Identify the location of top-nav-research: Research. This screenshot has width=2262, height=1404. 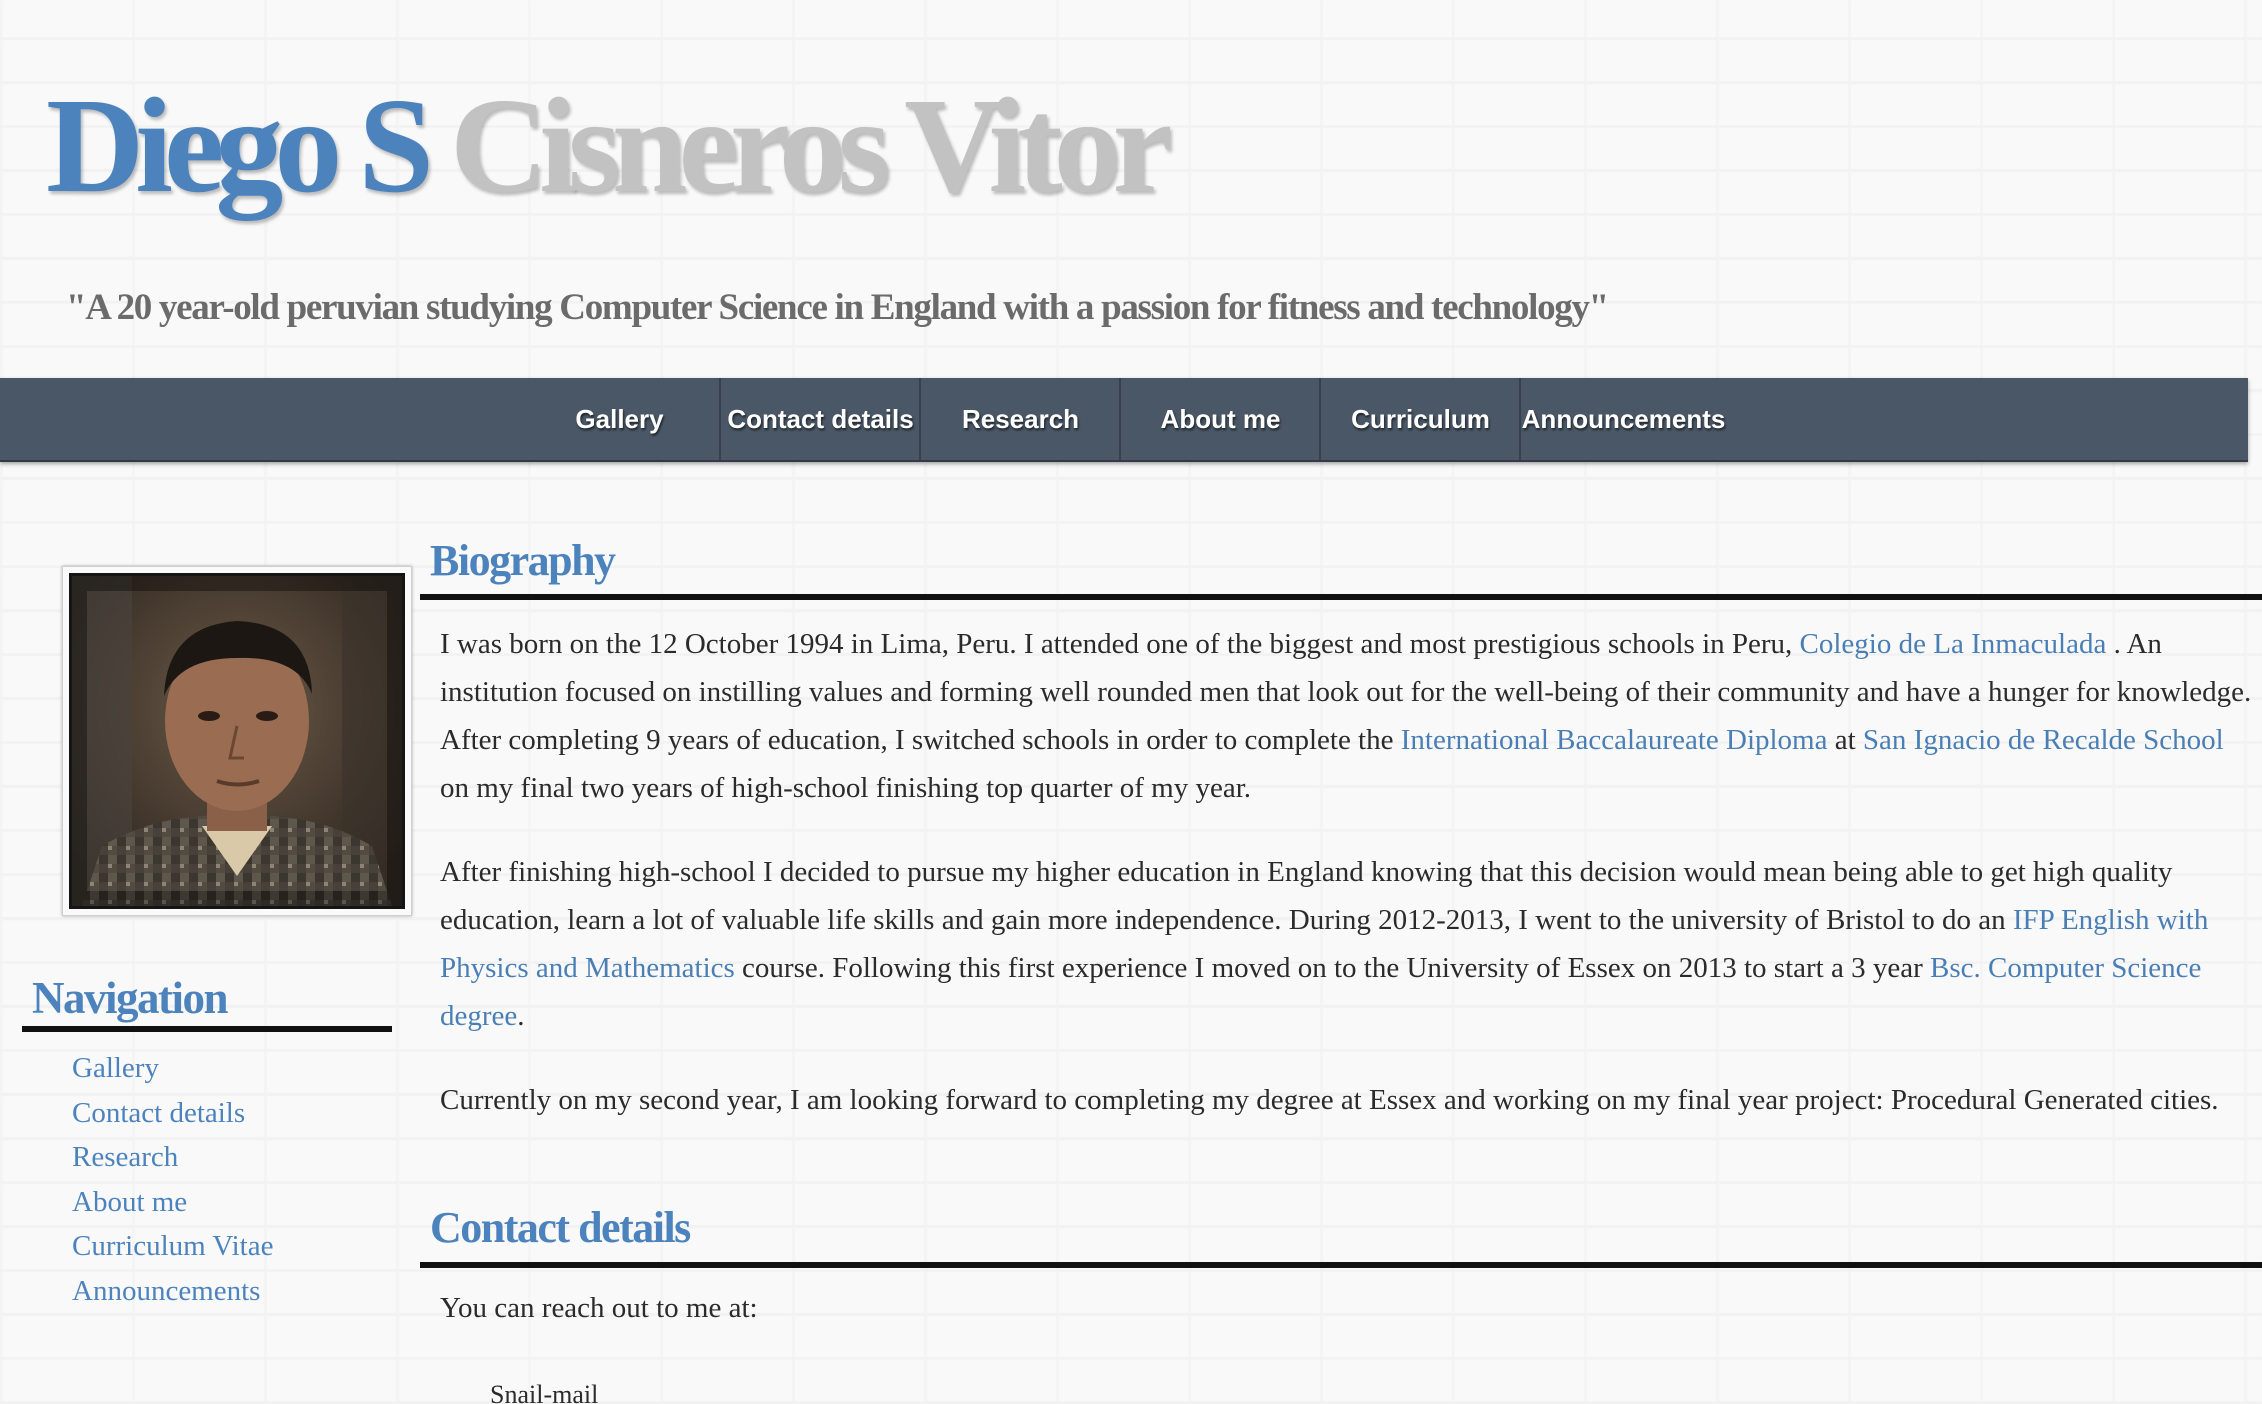
(1020, 419).